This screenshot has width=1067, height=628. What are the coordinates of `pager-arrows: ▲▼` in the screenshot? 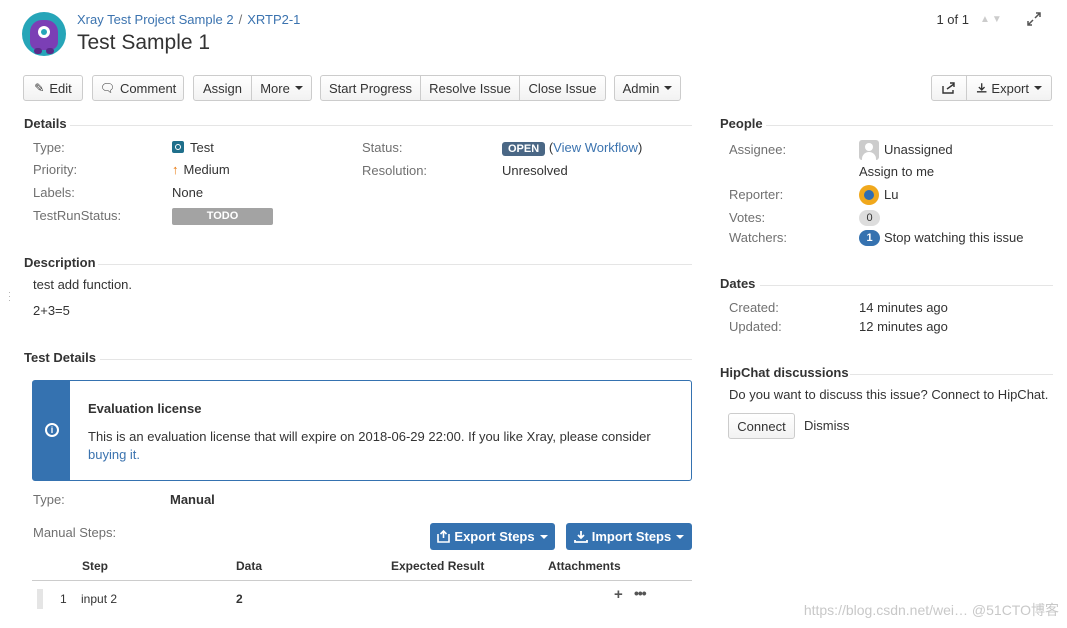 It's located at (992, 19).